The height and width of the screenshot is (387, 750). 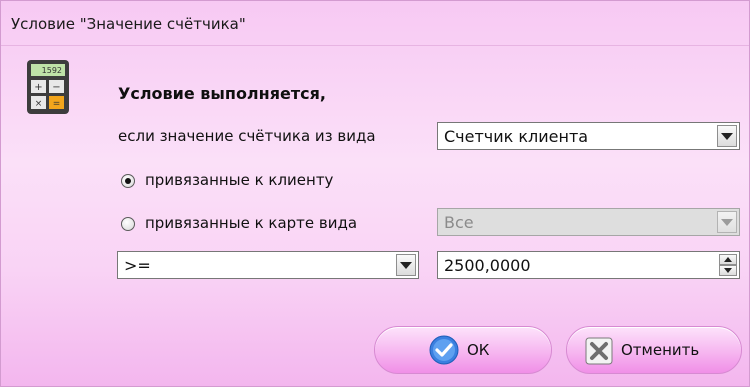 What do you see at coordinates (52, 70) in the screenshot?
I see `svg-text: 1592` at bounding box center [52, 70].